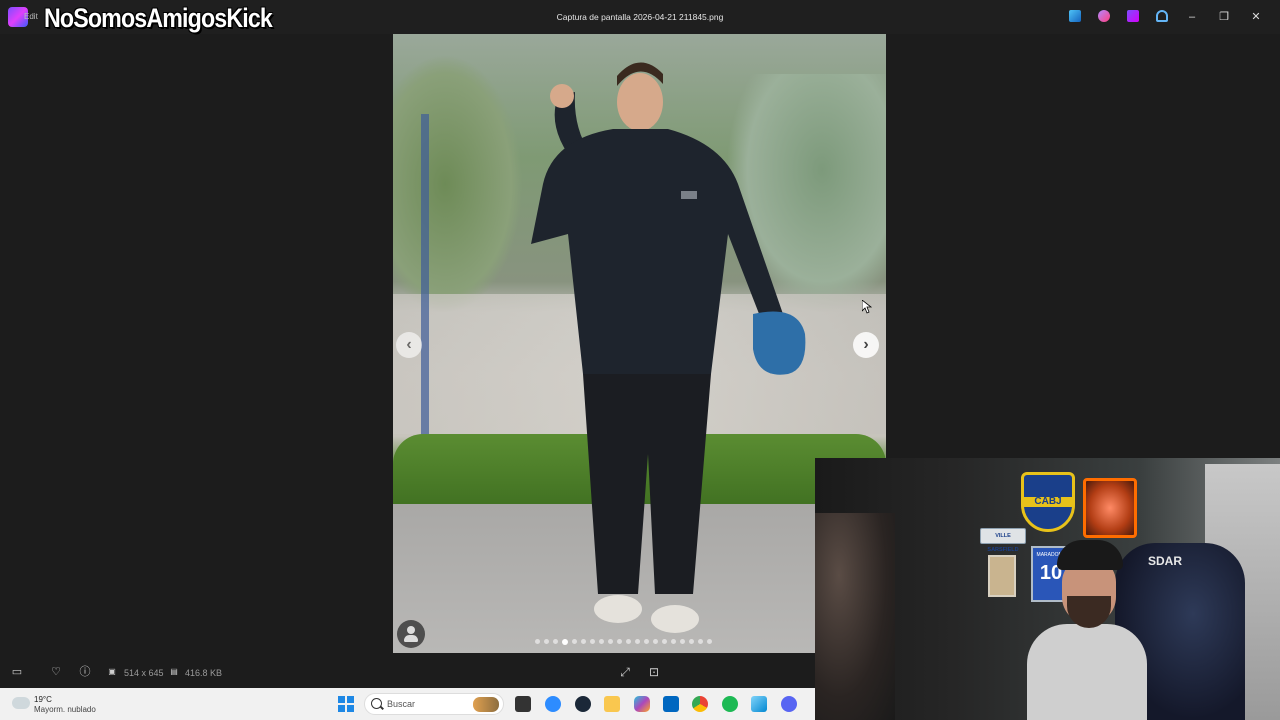  I want to click on maximize-button: ❐, so click(1224, 17).